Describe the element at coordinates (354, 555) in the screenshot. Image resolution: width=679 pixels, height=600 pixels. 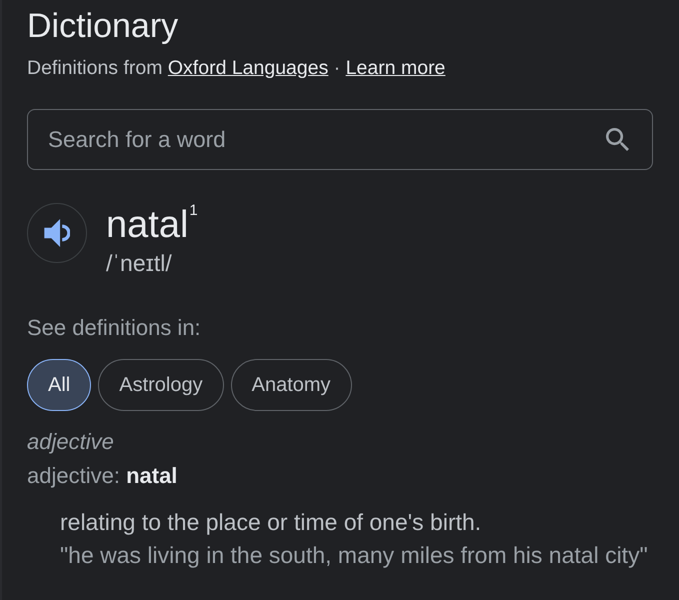
I see `example-text: "he was living in the south, many miles from his natal city"` at that location.